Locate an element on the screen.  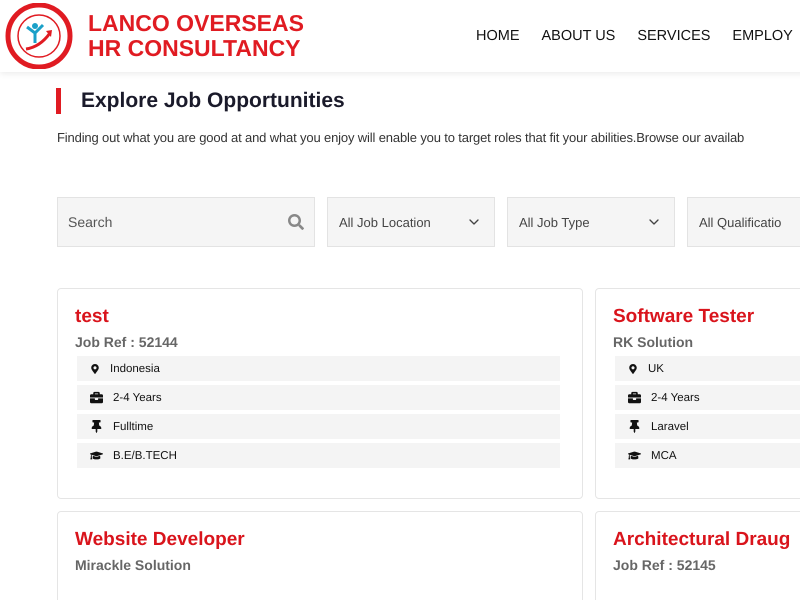
job-subtitle: Mirackle Solution is located at coordinates (133, 565).